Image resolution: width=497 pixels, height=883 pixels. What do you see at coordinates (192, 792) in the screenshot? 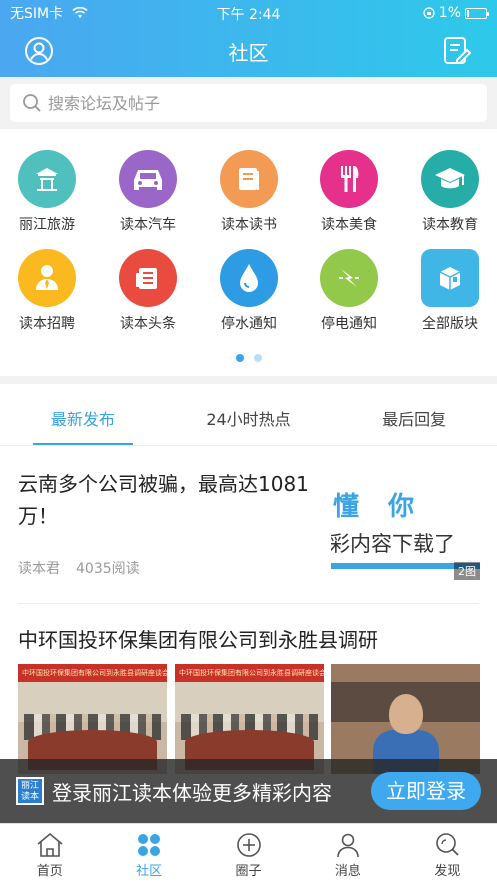
I see `login-banner-text: 登录丽江读本体验更多精彩内容` at bounding box center [192, 792].